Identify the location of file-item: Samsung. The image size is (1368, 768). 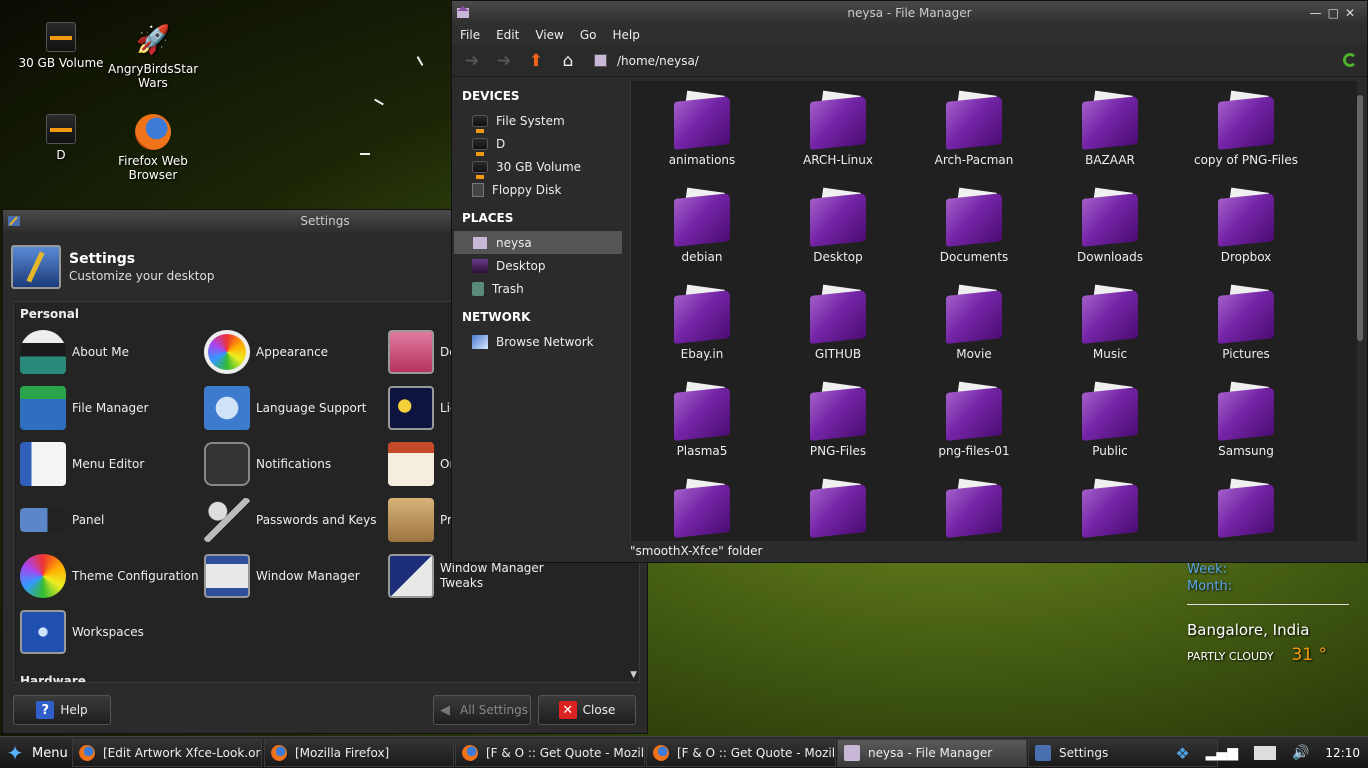
(1246, 419).